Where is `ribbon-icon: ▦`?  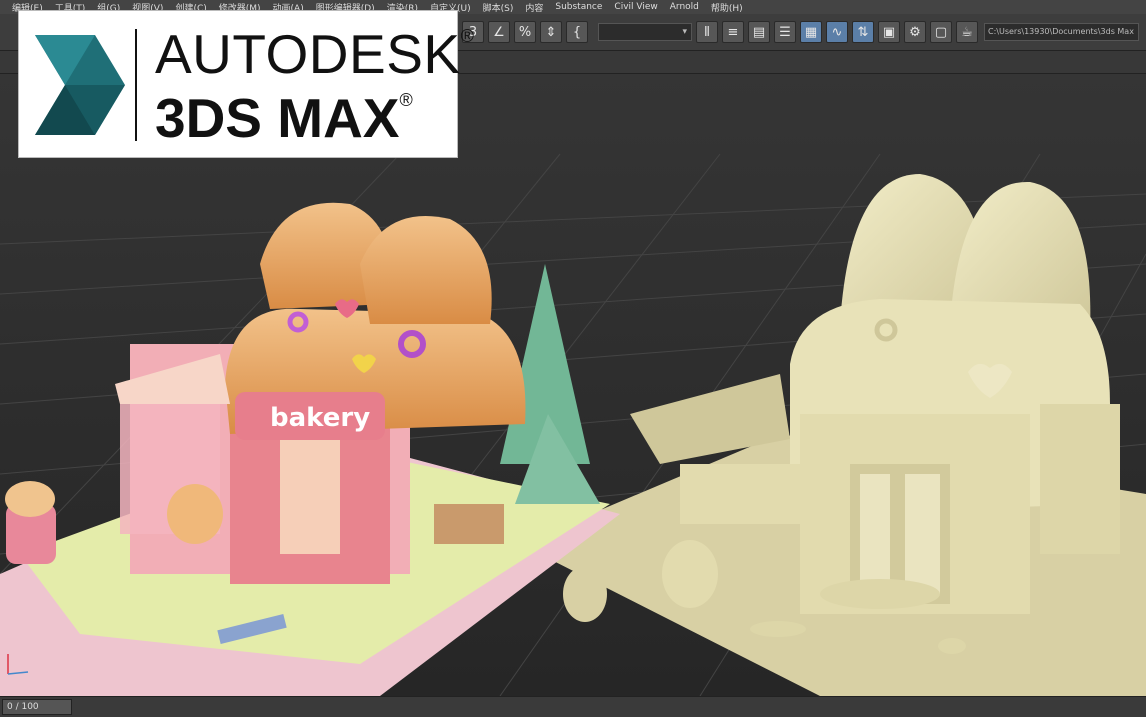
ribbon-icon: ▦ is located at coordinates (811, 32).